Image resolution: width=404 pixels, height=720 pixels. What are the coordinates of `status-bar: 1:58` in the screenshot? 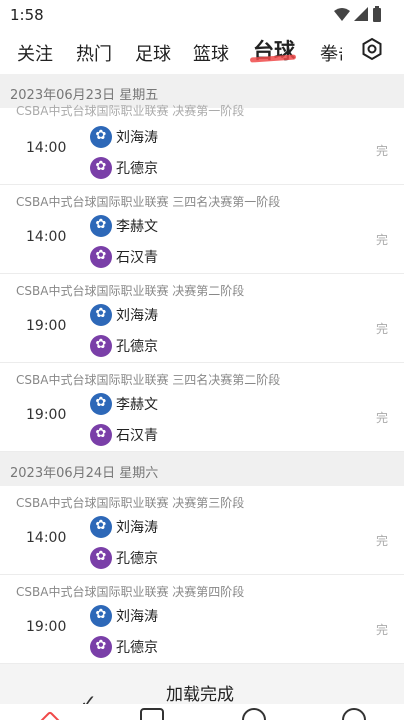 It's located at (202, 15).